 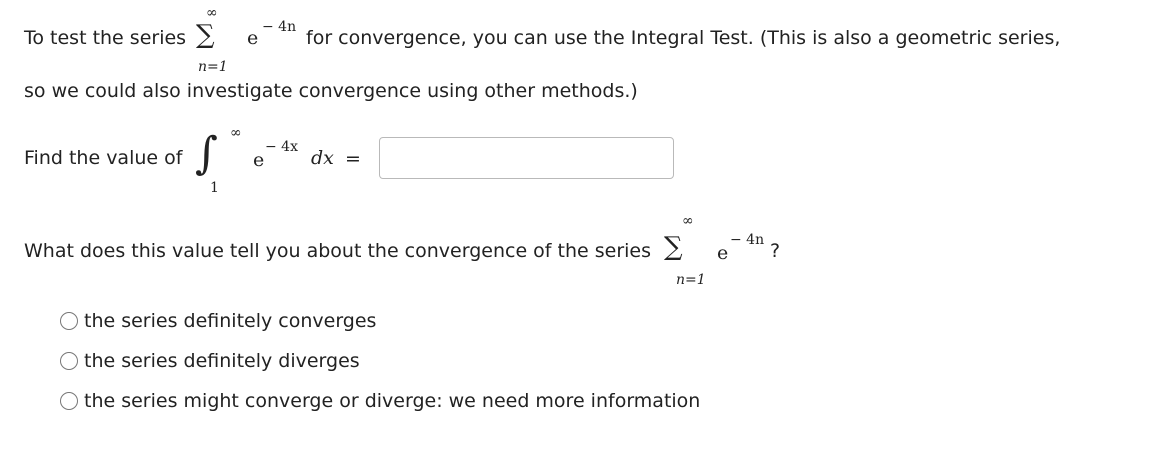 I want to click on series2-exponent: − 4n, so click(x=747, y=240).